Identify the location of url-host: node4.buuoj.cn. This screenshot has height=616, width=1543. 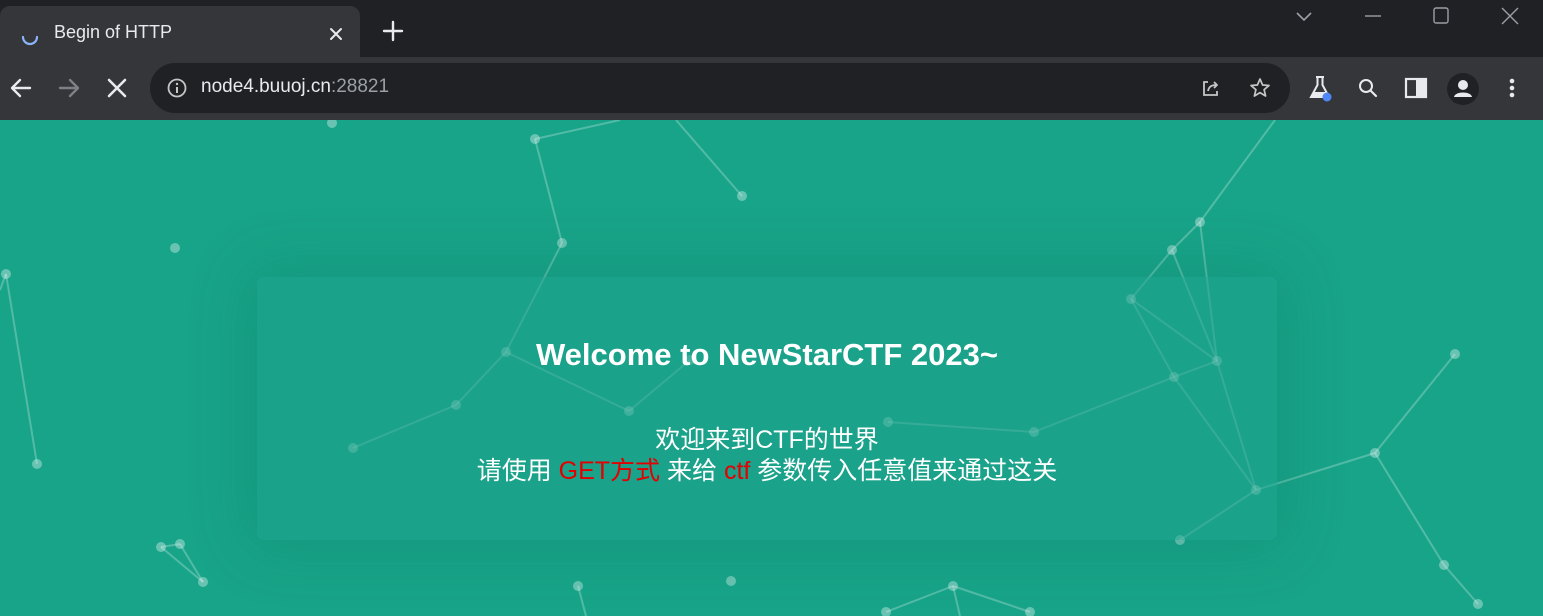
(266, 86).